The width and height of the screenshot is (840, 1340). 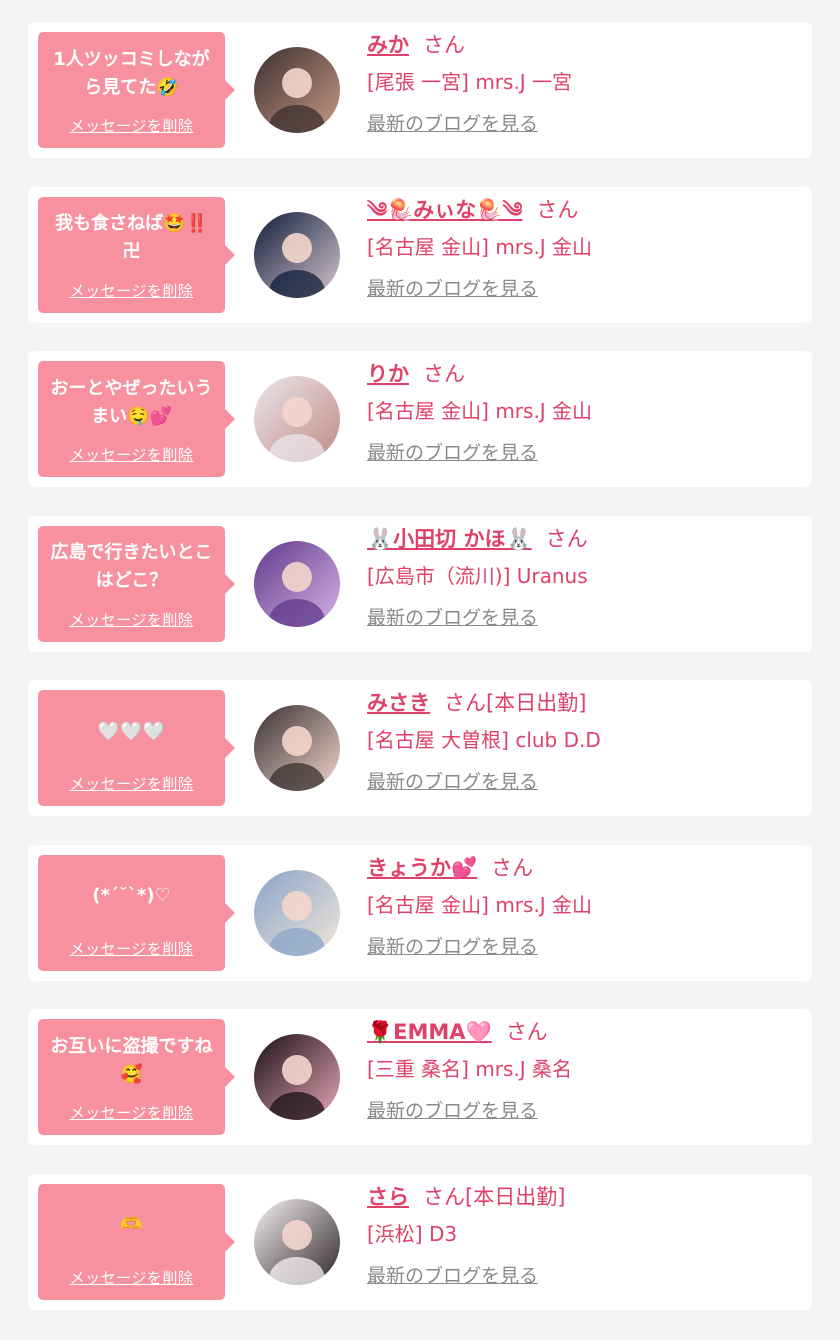 I want to click on profile-info: さら さん[本日出勤] [浜松] D3 最新のブログを見る, so click(x=584, y=1235).